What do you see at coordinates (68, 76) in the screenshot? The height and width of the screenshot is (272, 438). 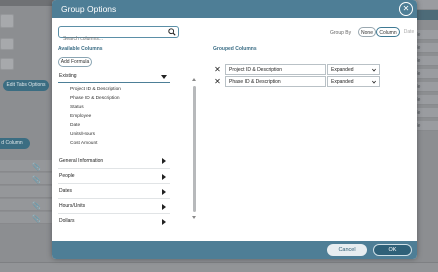 I see `column-group-label: Existing` at bounding box center [68, 76].